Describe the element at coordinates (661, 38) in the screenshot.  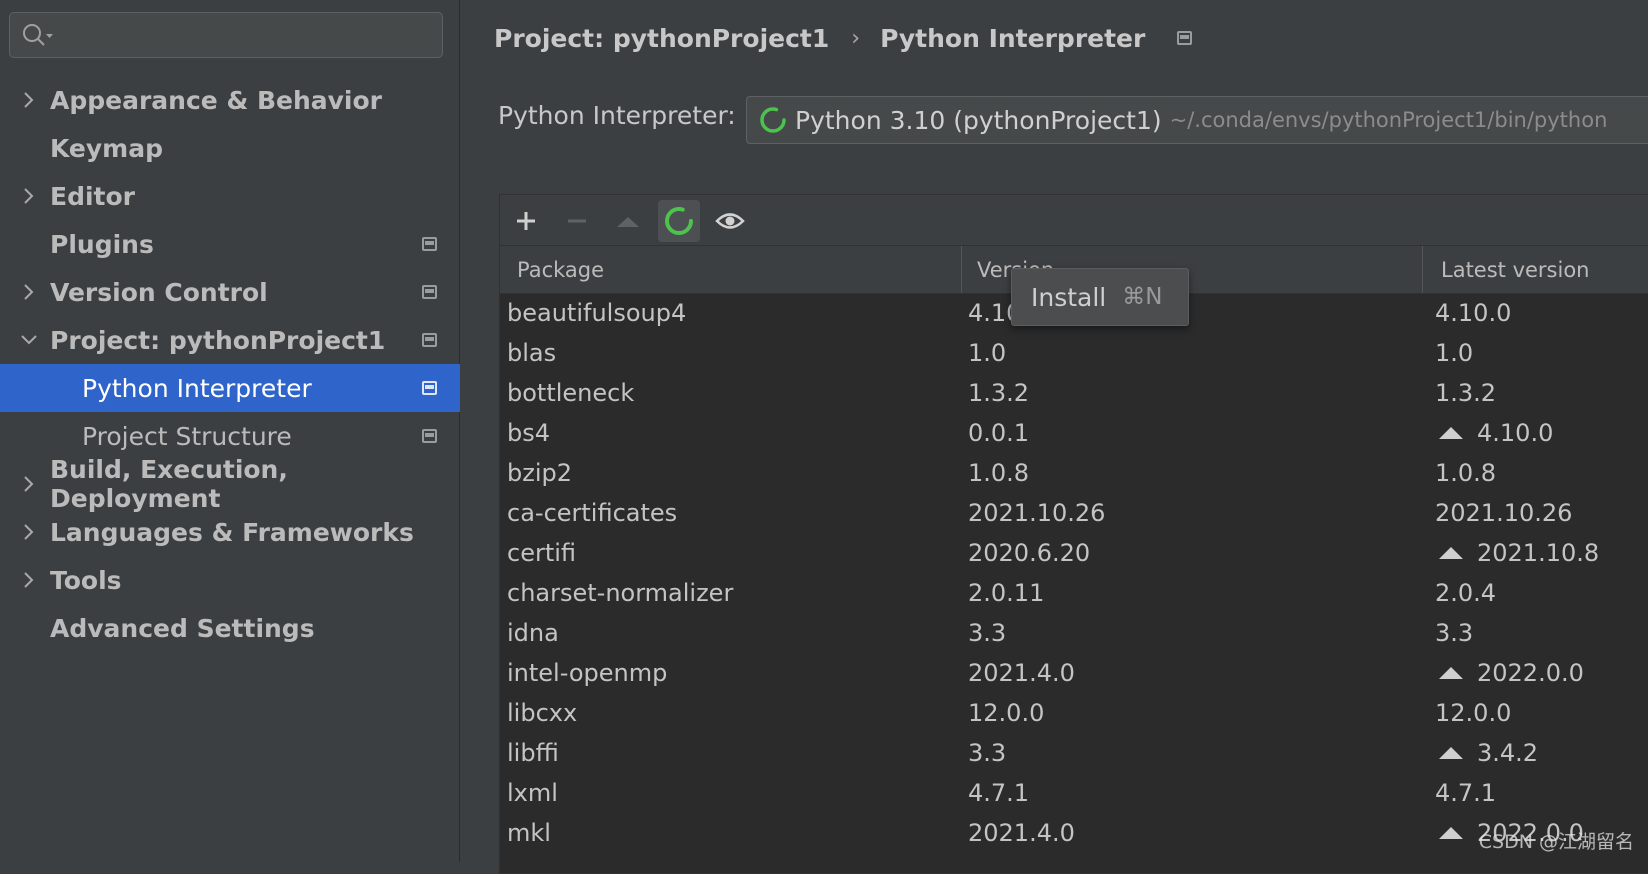
I see `breadcrumb-parent: Project: pythonProject1` at that location.